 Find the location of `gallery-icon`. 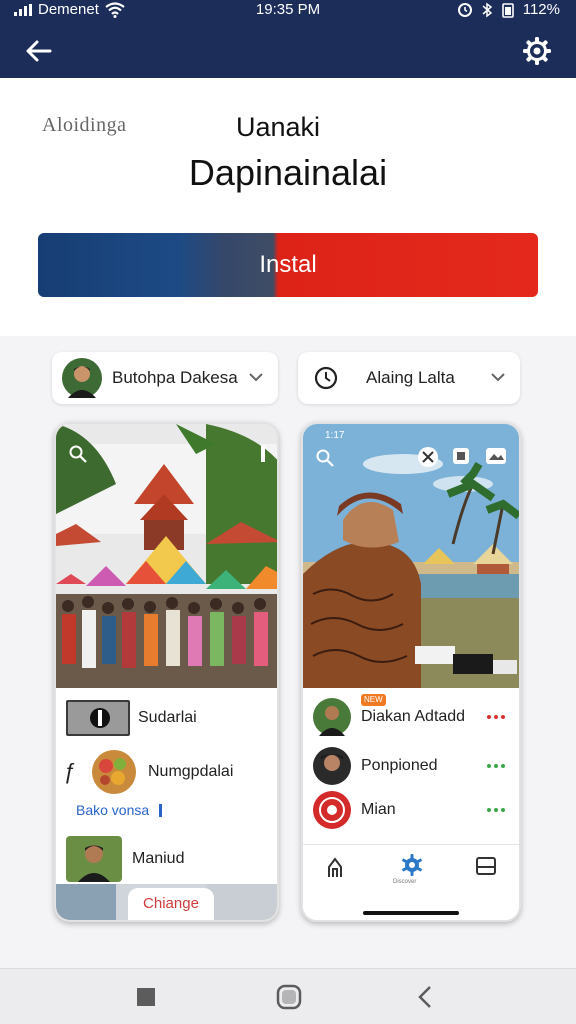

gallery-icon is located at coordinates (496, 456).